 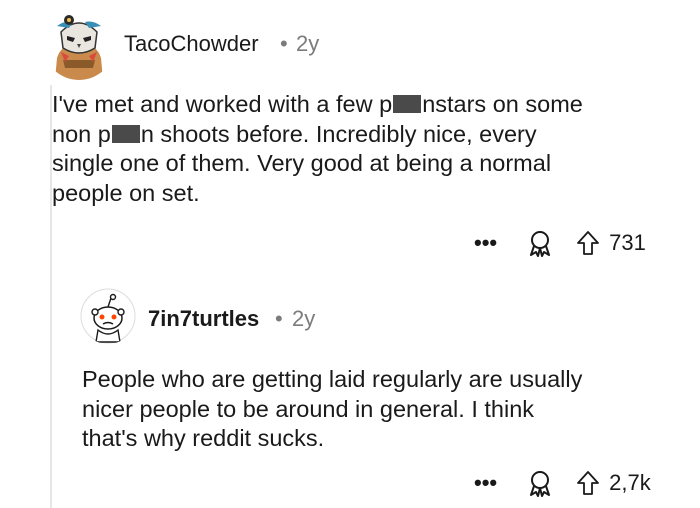 What do you see at coordinates (126, 192) in the screenshot?
I see `body-text-segment: people on set.` at bounding box center [126, 192].